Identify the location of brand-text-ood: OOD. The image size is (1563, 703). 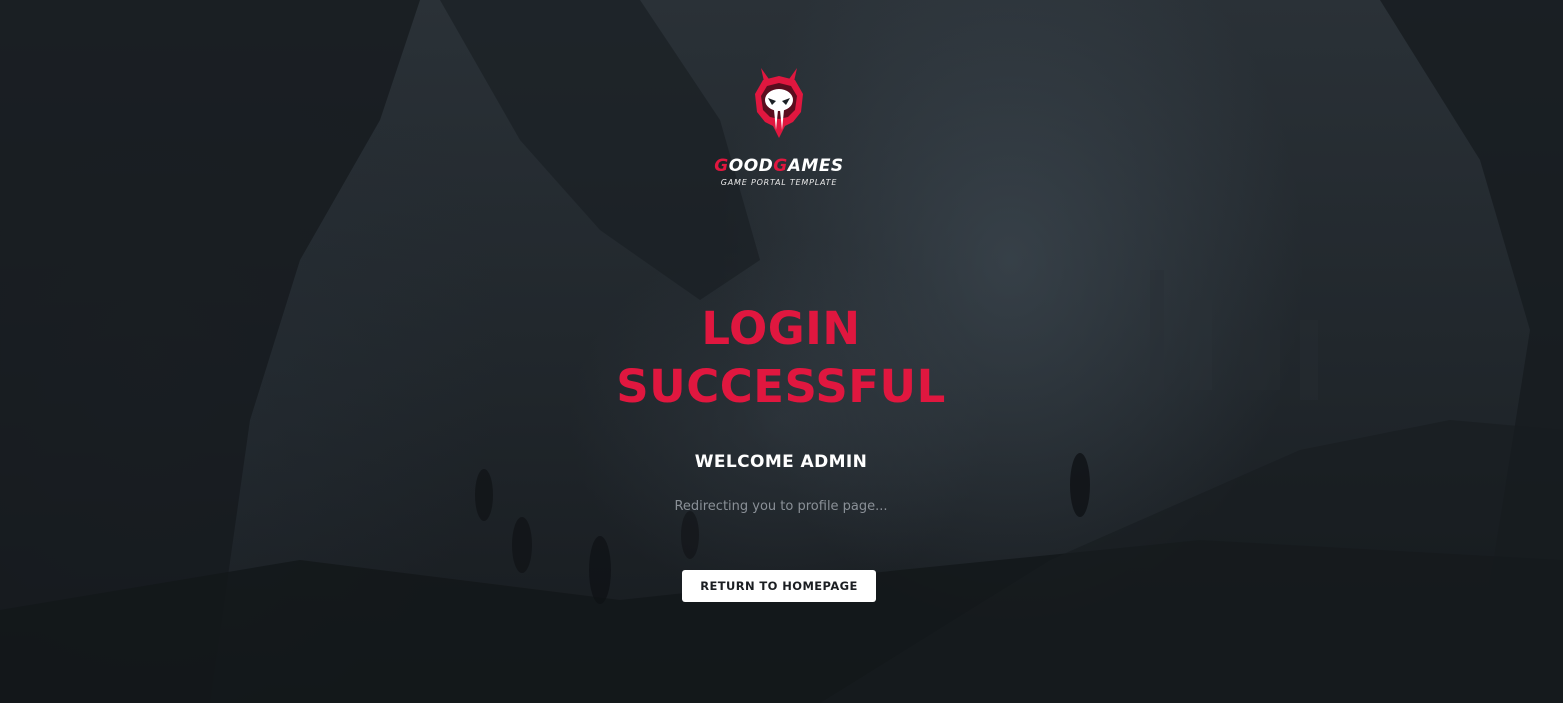
(751, 166).